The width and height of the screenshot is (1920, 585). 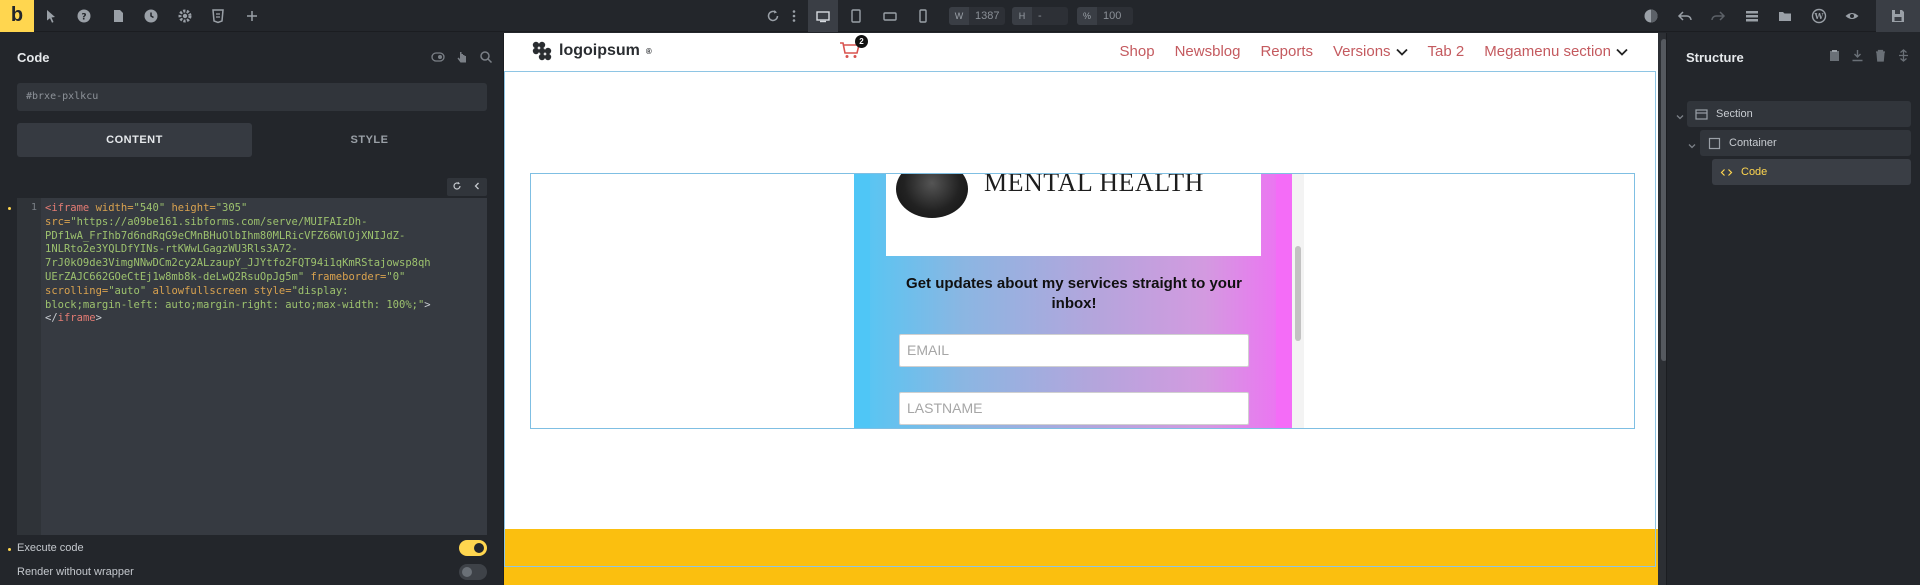 I want to click on code-token: height=, so click(x=190, y=208).